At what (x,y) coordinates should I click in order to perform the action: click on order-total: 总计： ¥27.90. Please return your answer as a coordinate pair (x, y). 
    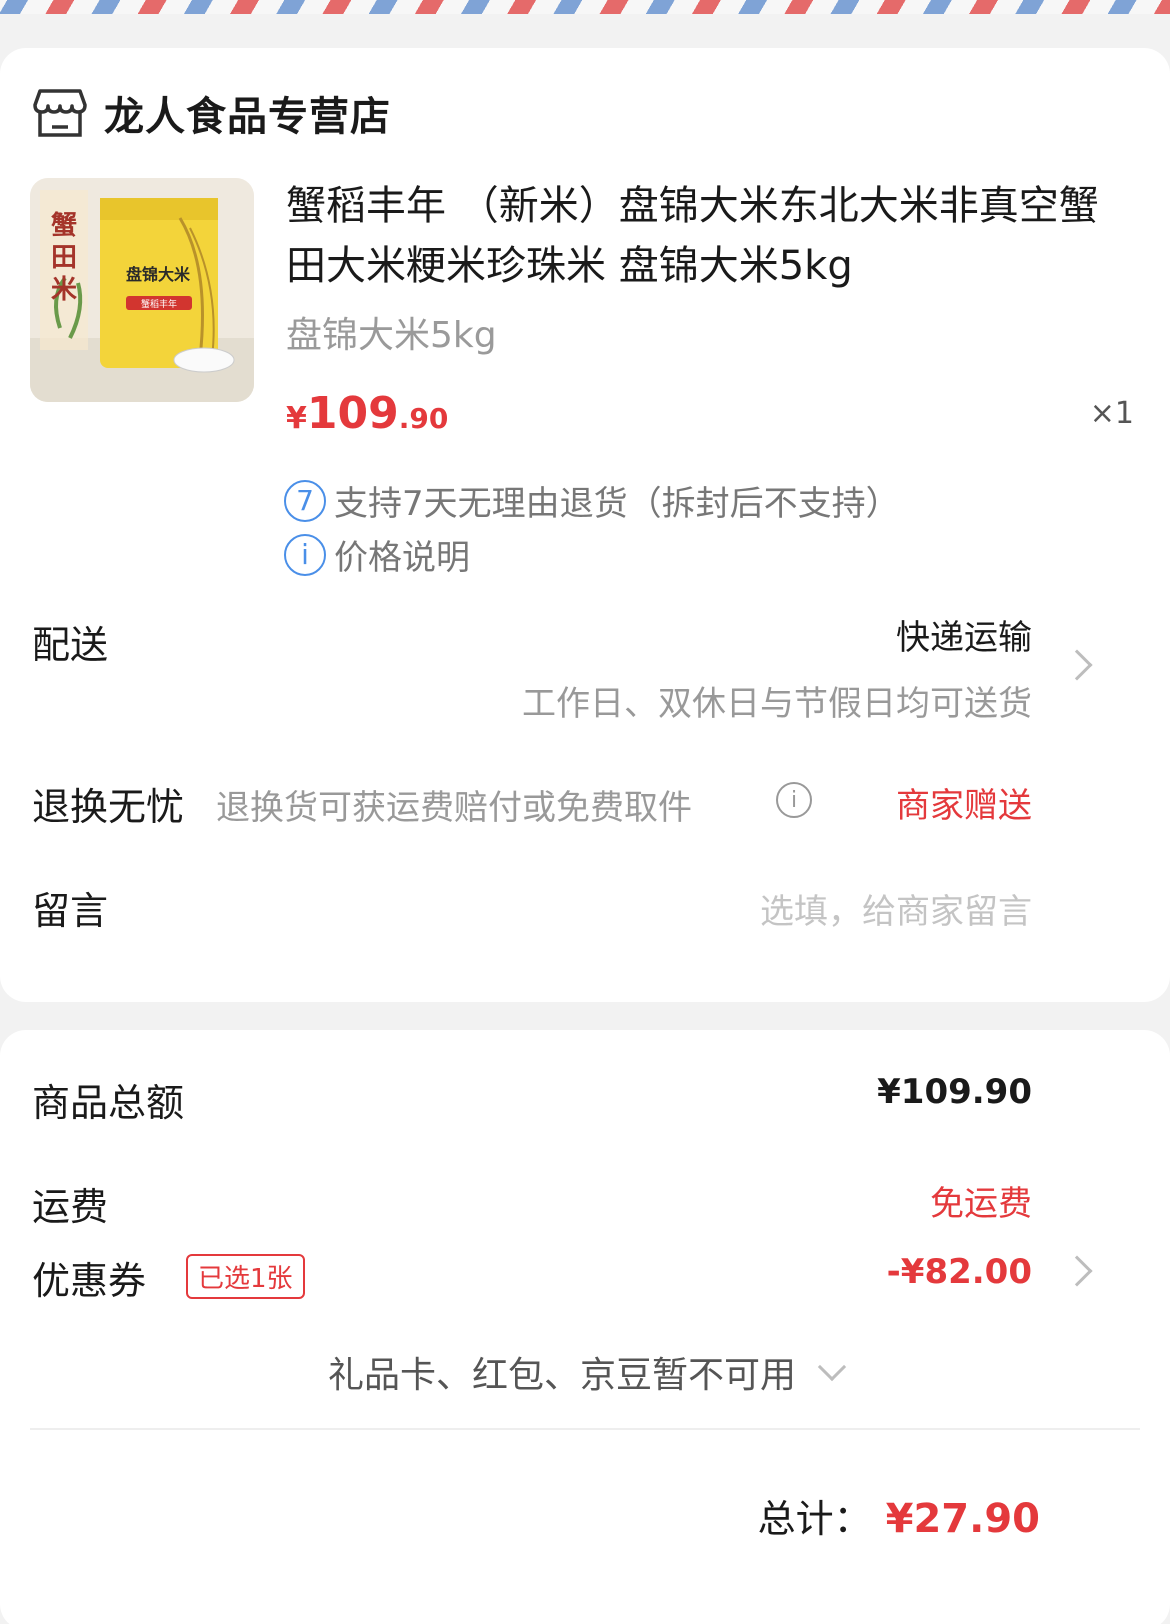
    Looking at the image, I should click on (899, 1515).